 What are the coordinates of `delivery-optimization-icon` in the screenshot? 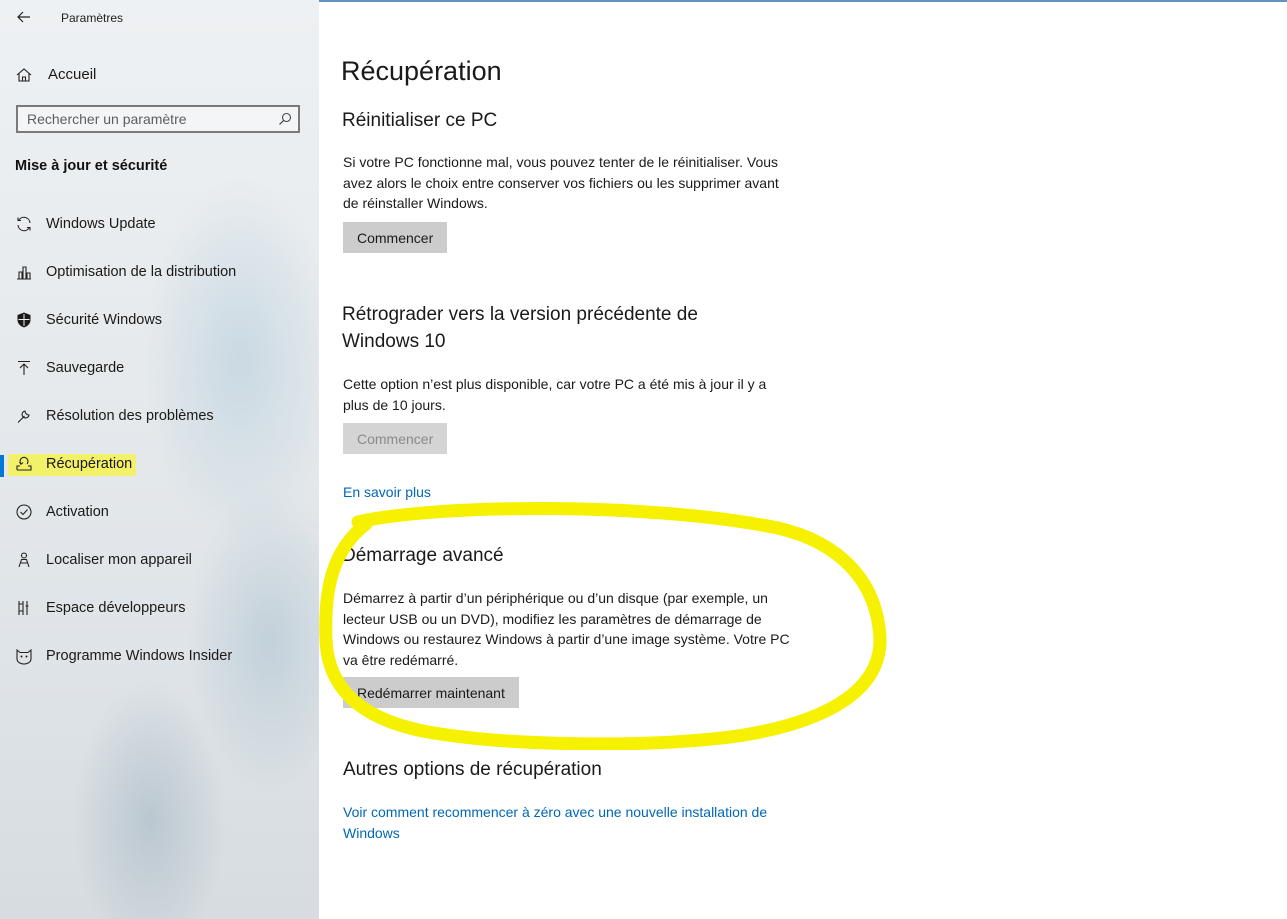 It's located at (24, 273).